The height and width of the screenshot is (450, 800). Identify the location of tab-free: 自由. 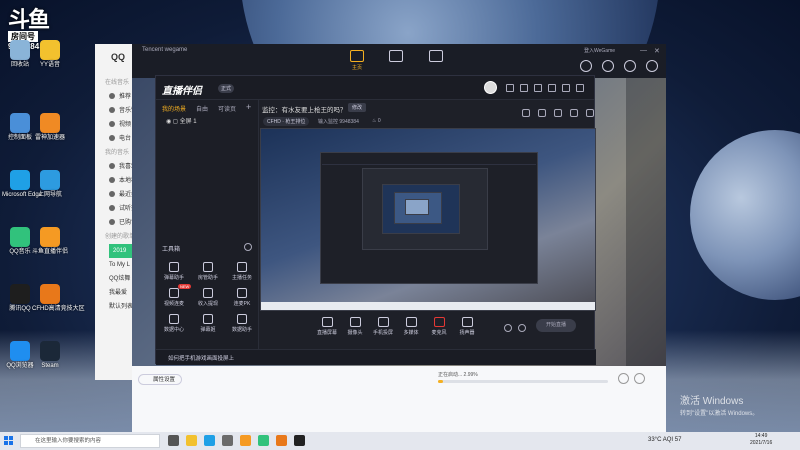
(202, 108).